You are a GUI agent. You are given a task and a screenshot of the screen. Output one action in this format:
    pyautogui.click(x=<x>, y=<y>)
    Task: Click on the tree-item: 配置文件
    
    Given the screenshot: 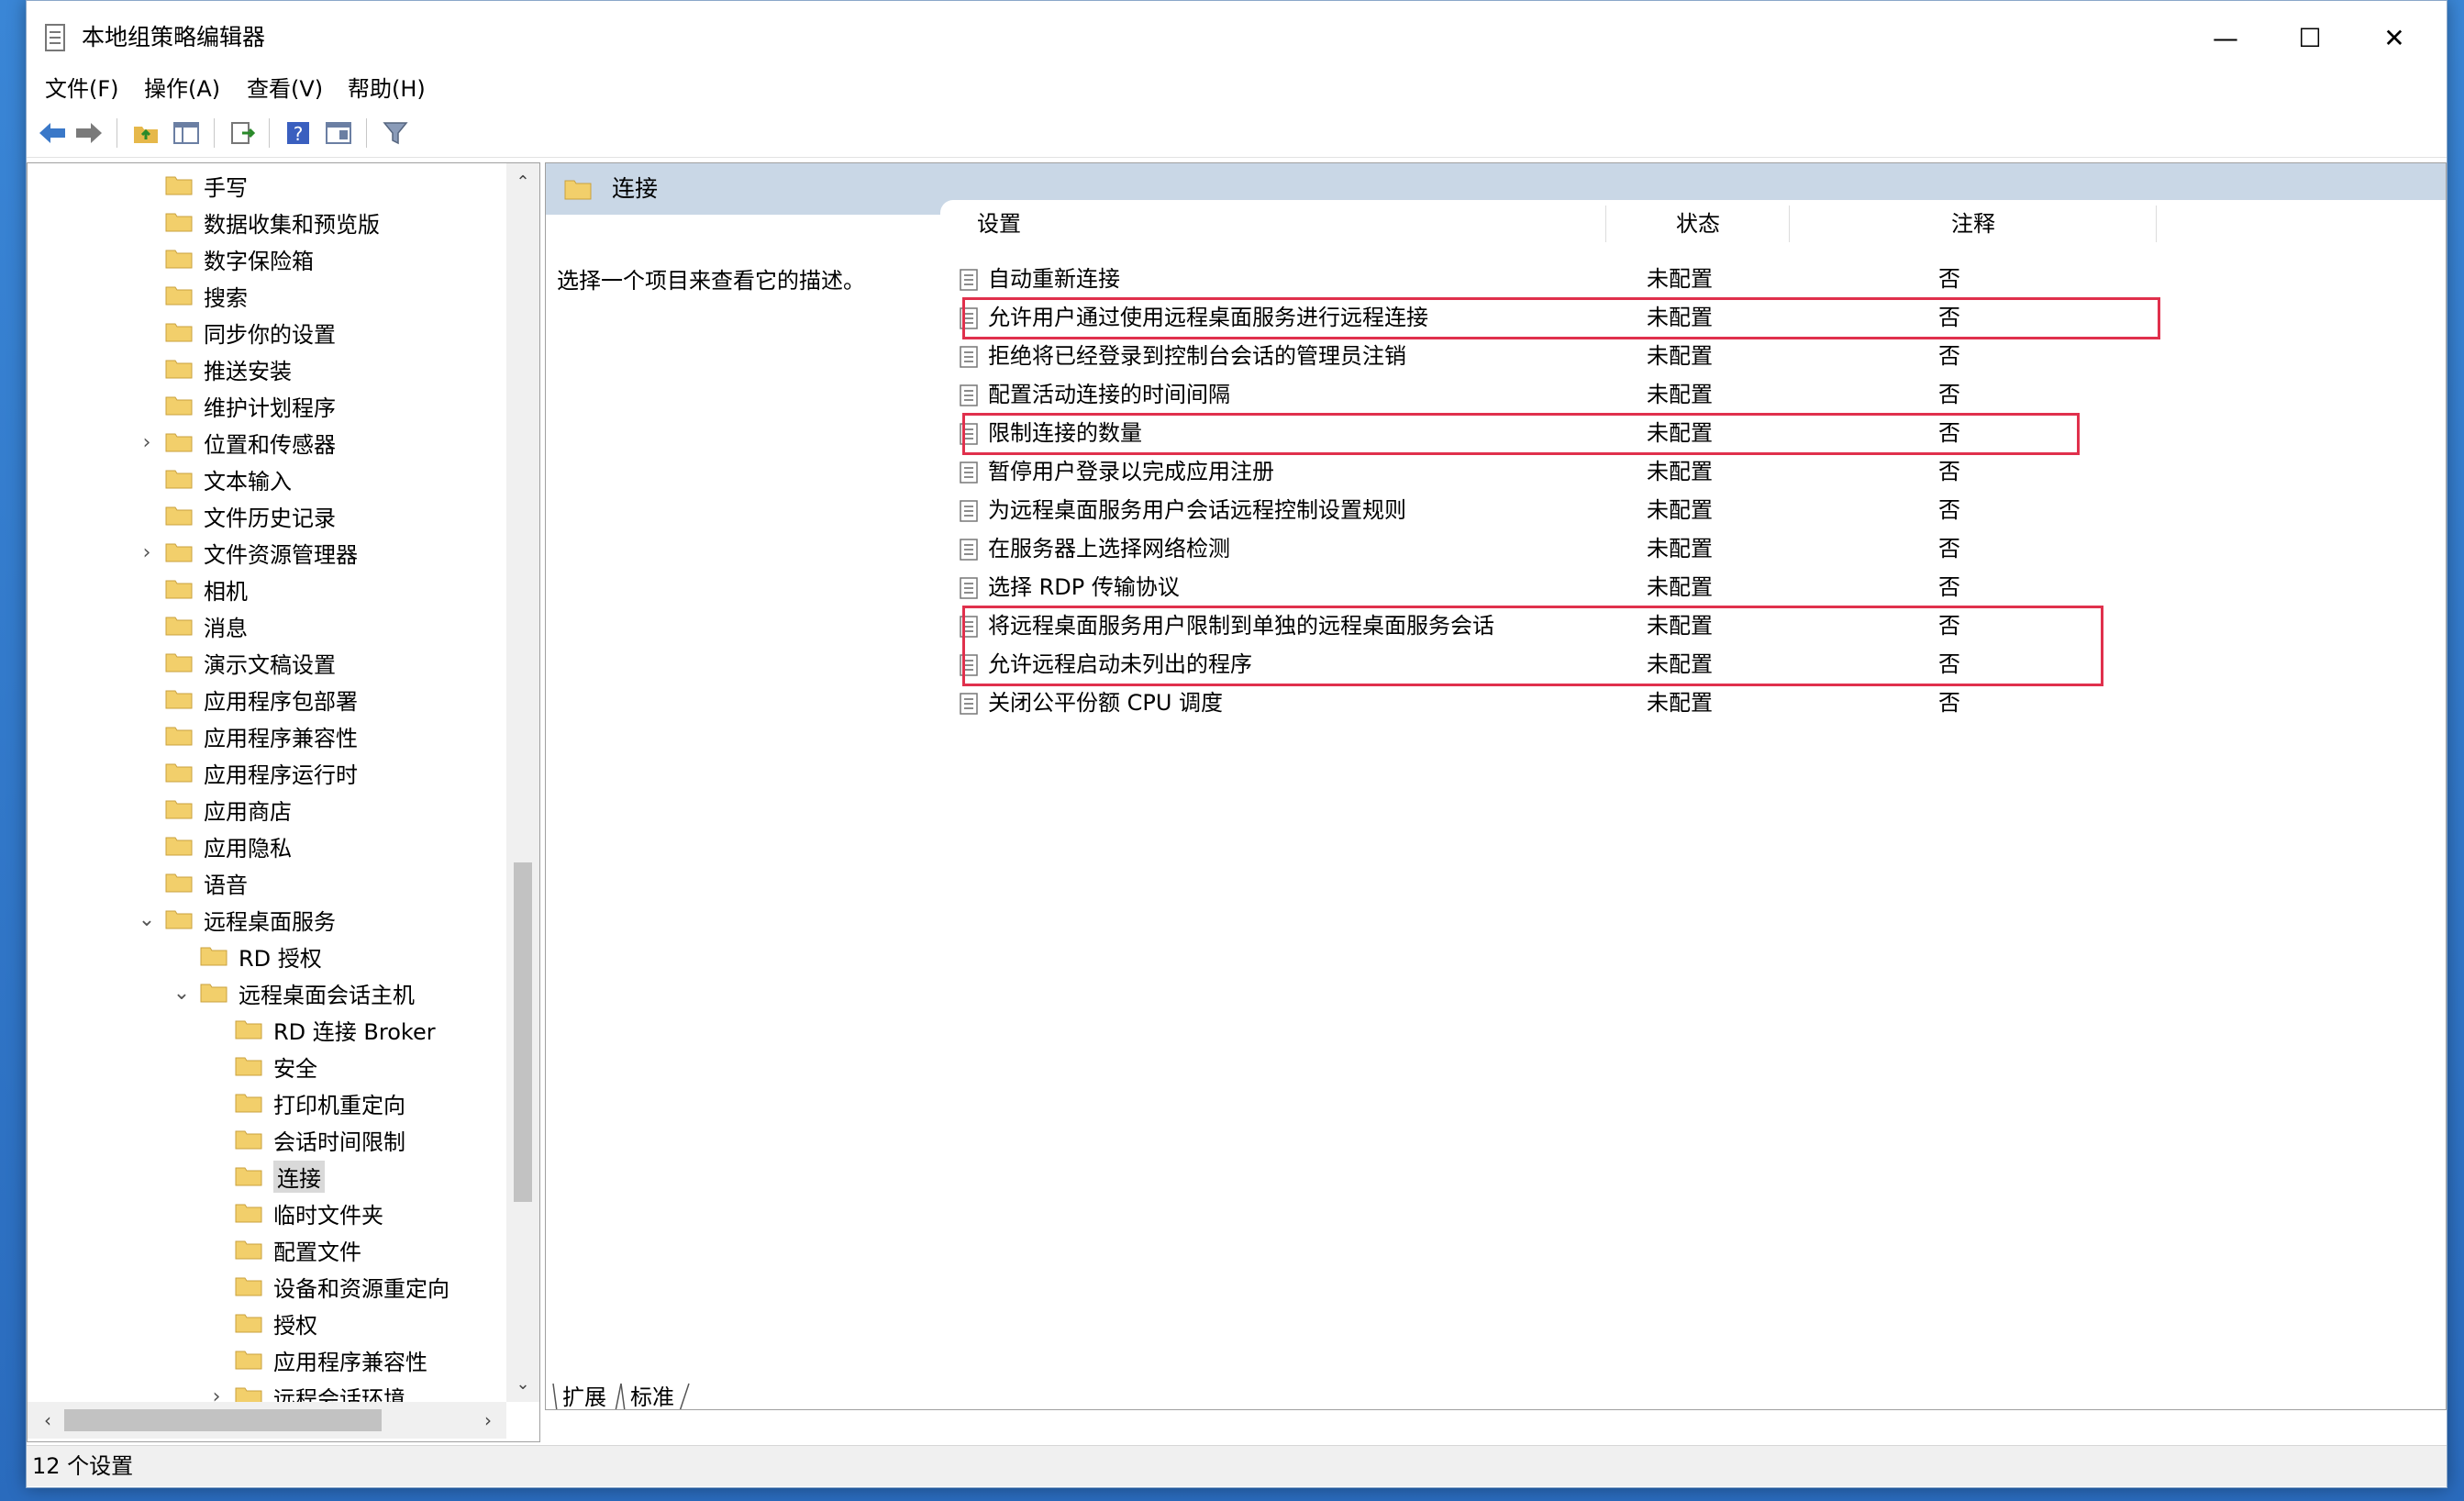 What is the action you would take?
    pyautogui.click(x=283, y=1250)
    